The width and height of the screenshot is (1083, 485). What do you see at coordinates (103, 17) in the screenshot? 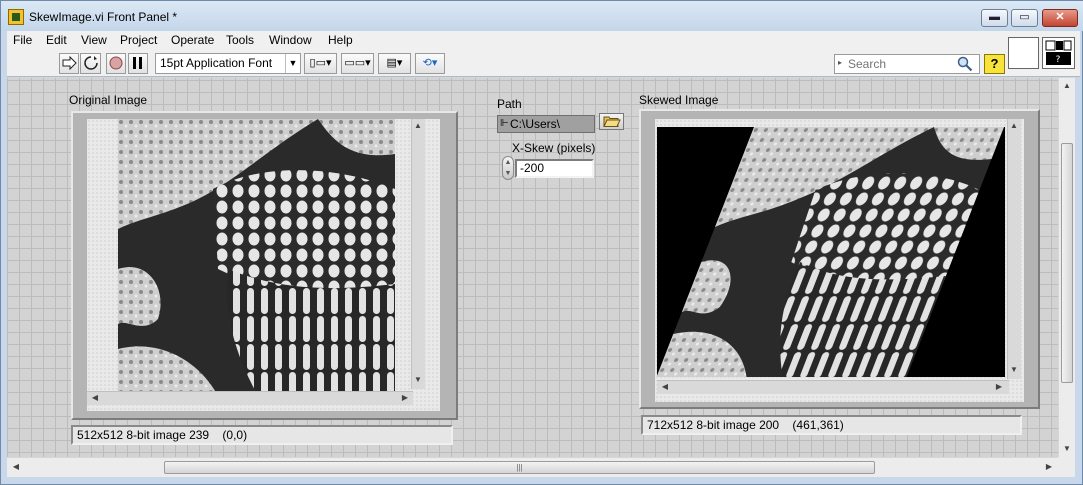
I see `window-title: SkewImage.vi Front Panel *` at bounding box center [103, 17].